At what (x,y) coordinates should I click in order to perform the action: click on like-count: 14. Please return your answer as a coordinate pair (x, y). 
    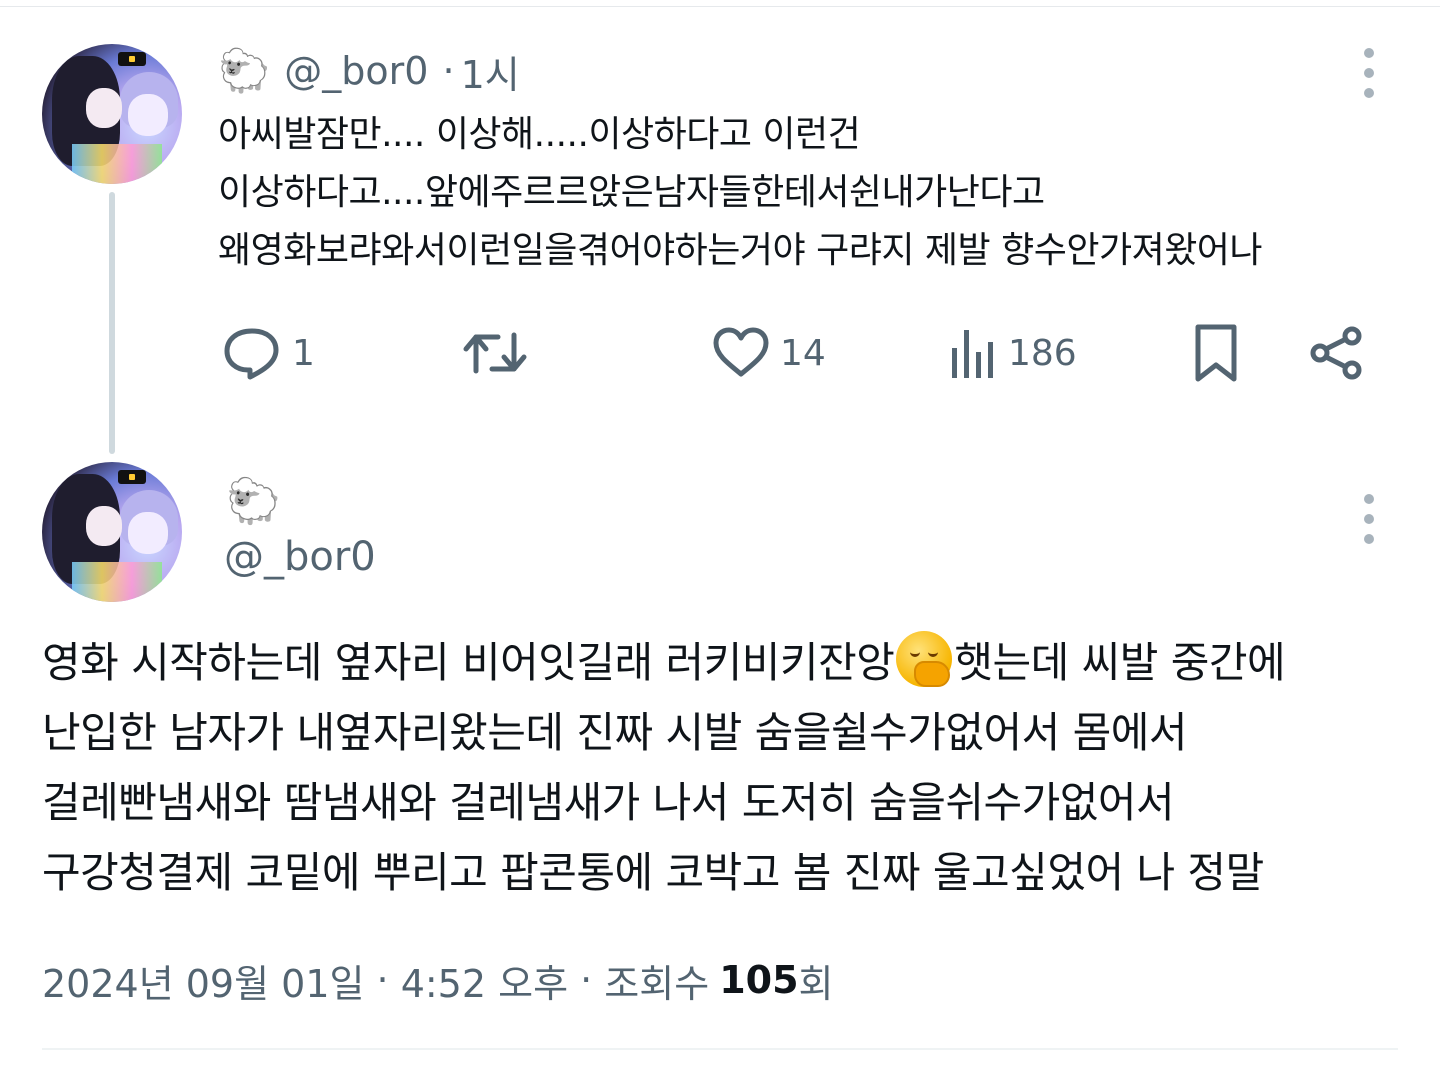
    Looking at the image, I should click on (803, 353).